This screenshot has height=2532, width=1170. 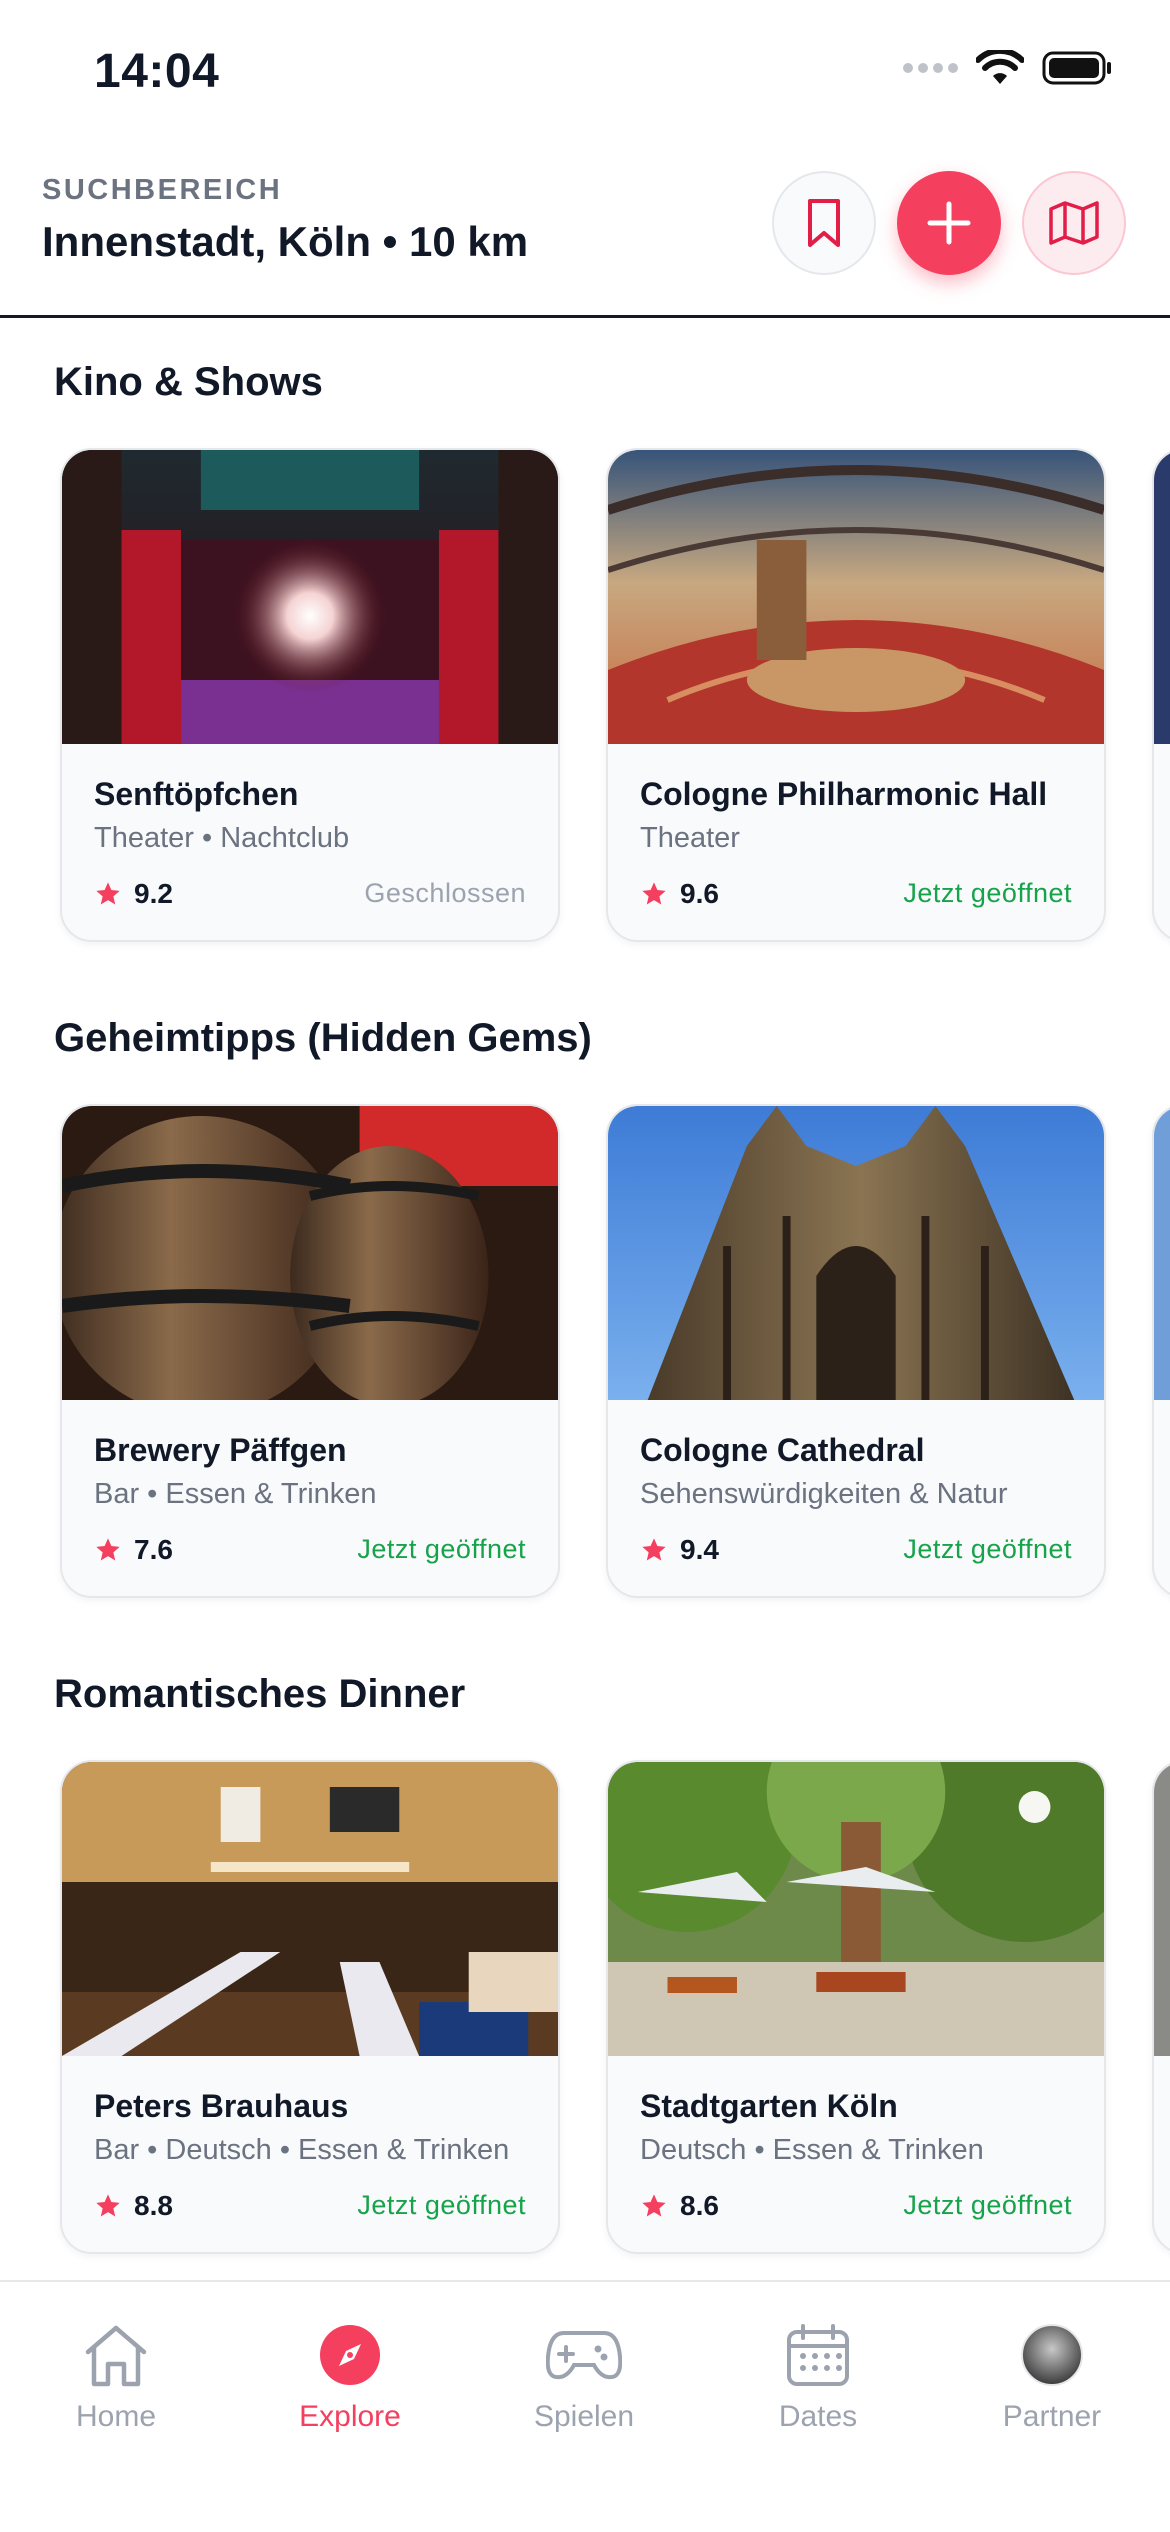 What do you see at coordinates (1000, 67) in the screenshot?
I see `wifi-icon` at bounding box center [1000, 67].